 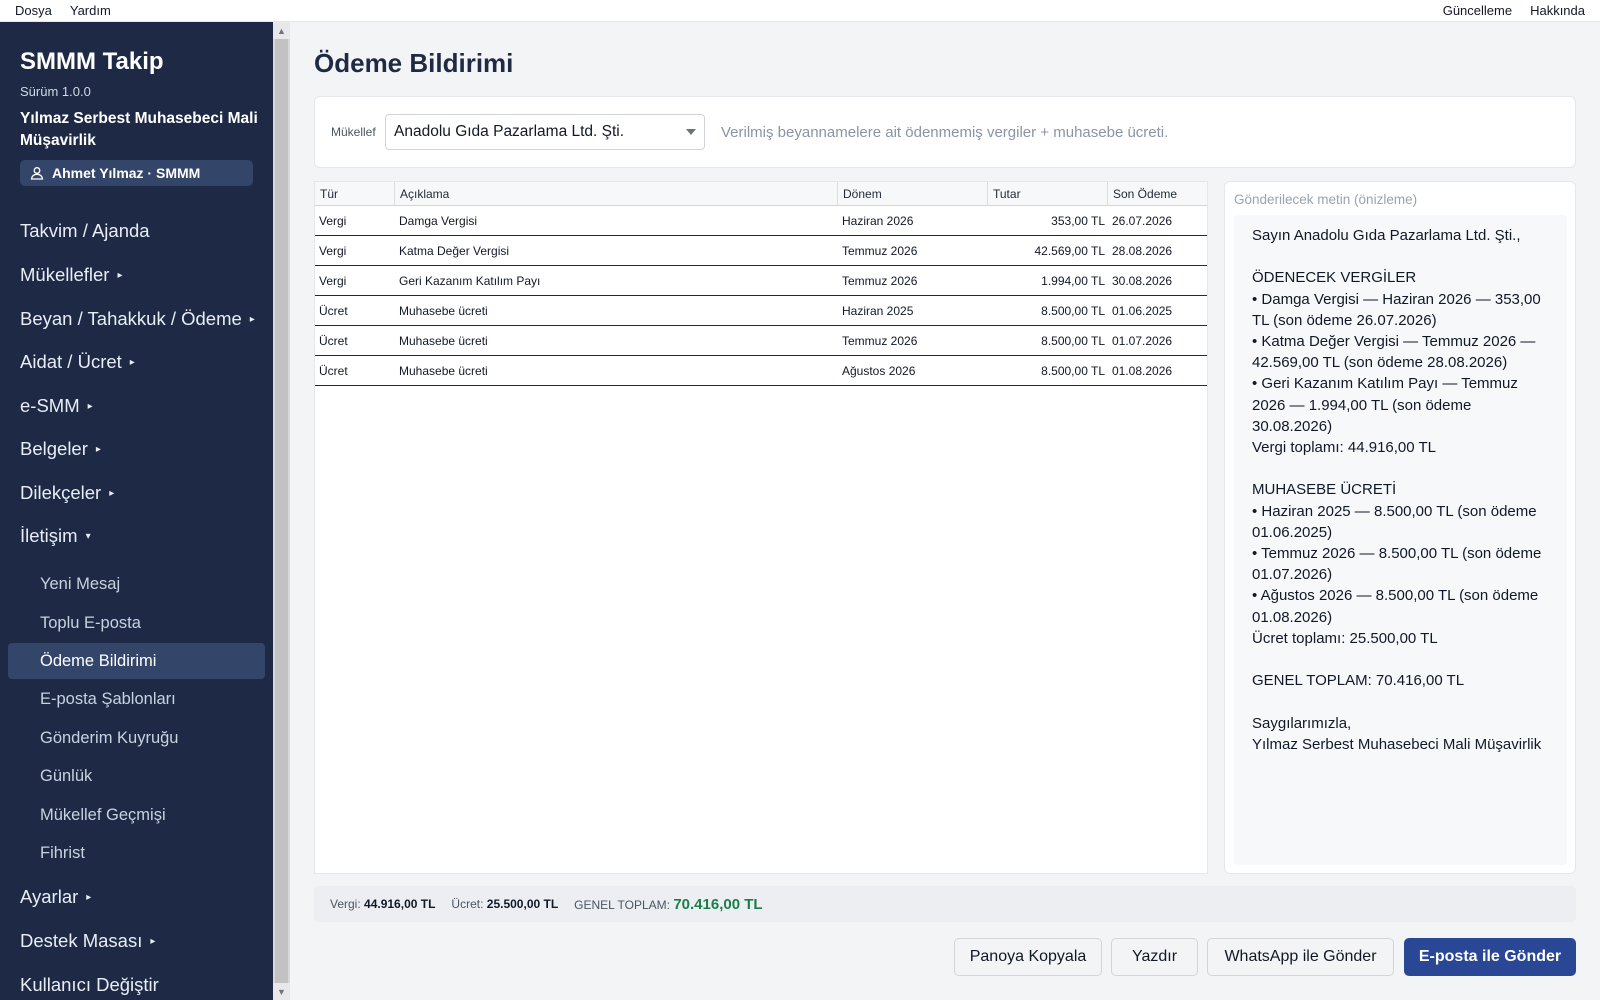 I want to click on nav-ayarlar: Ayarlar ▸, so click(x=55, y=897).